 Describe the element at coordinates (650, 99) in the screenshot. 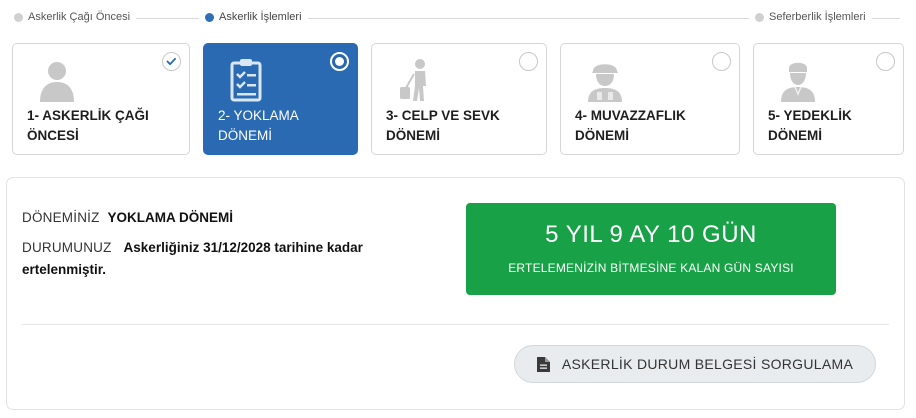

I see `card-muvazzaflik-donemi: 4- MUVAZZAFLIK DÖNEMİ` at that location.